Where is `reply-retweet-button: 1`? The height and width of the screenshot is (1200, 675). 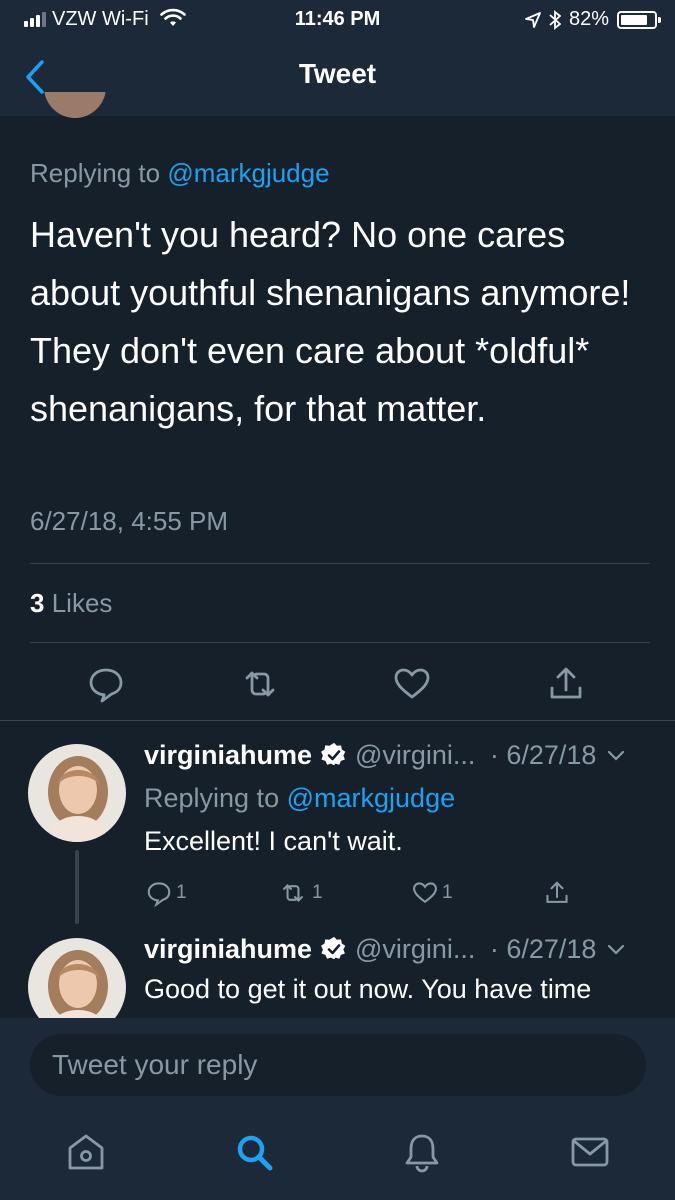
reply-retweet-button: 1 is located at coordinates (299, 893).